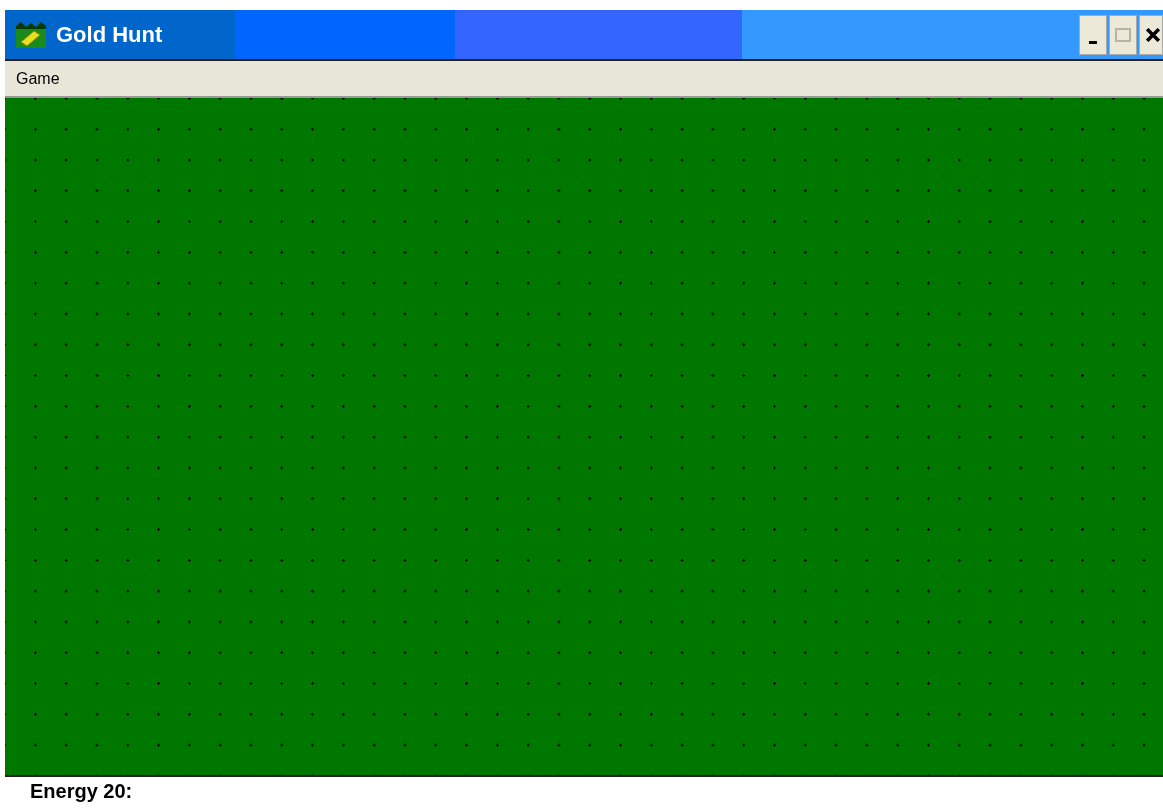 The height and width of the screenshot is (809, 1163). Describe the element at coordinates (38, 78) in the screenshot. I see `menu-item: Game` at that location.